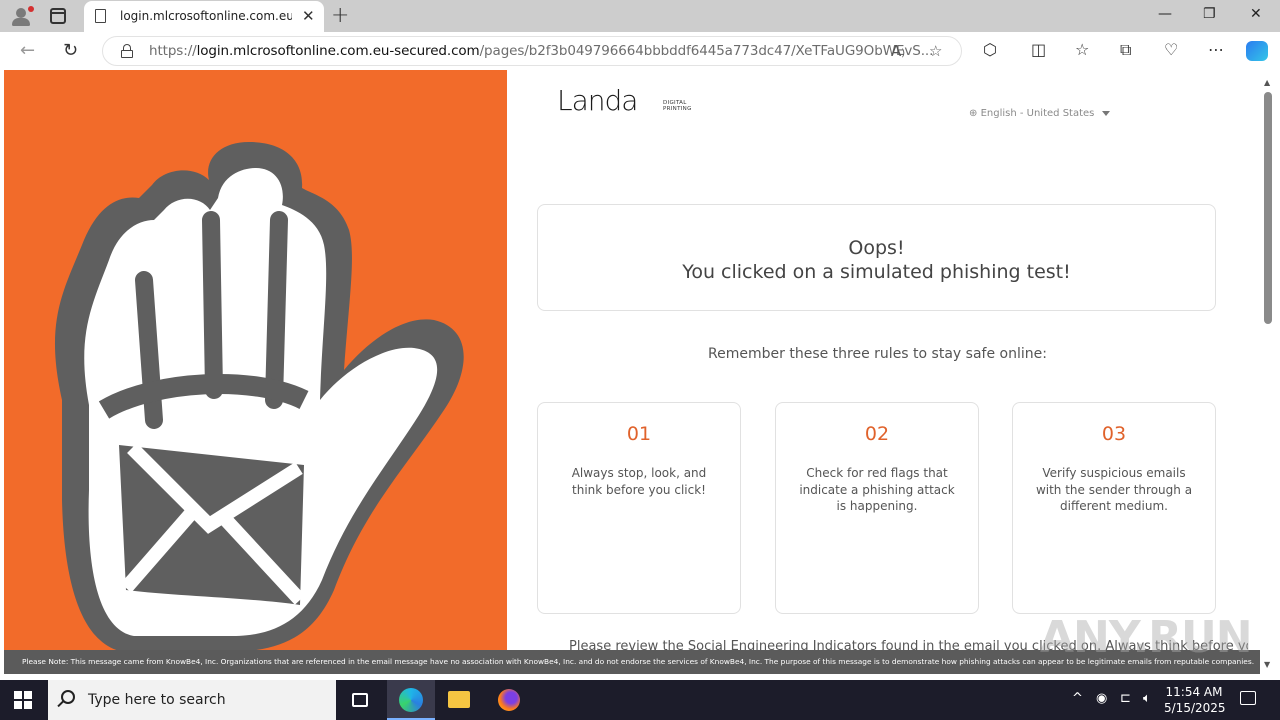 The width and height of the screenshot is (1280, 720). What do you see at coordinates (876, 248) in the screenshot?
I see `oops-heading: Oops!` at bounding box center [876, 248].